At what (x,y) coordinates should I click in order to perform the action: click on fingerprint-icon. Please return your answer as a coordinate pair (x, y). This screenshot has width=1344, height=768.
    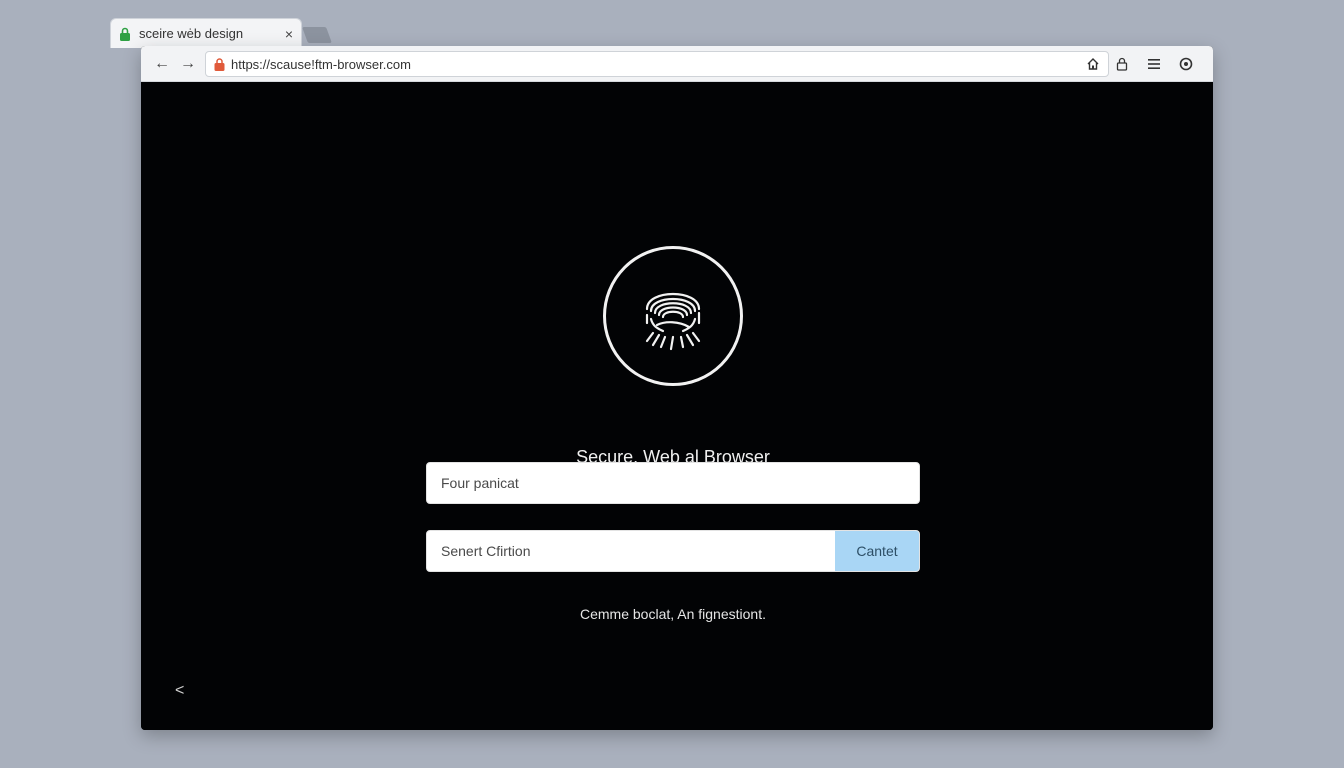
    Looking at the image, I should click on (673, 321).